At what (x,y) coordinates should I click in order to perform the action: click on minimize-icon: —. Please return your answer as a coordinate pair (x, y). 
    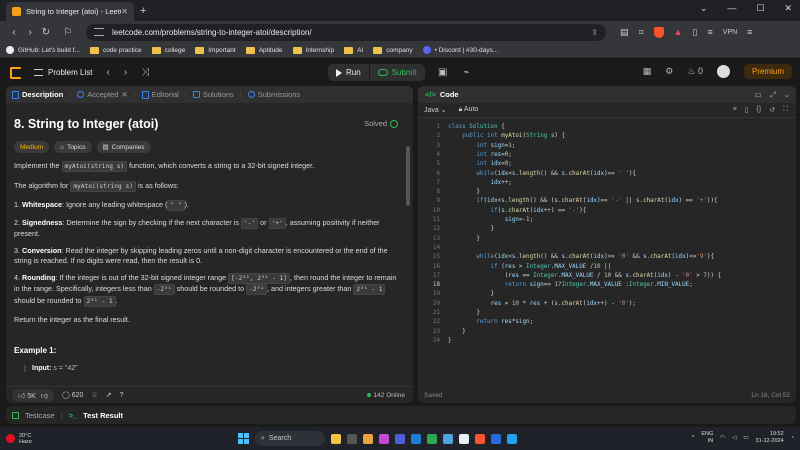
    Looking at the image, I should click on (731, 8).